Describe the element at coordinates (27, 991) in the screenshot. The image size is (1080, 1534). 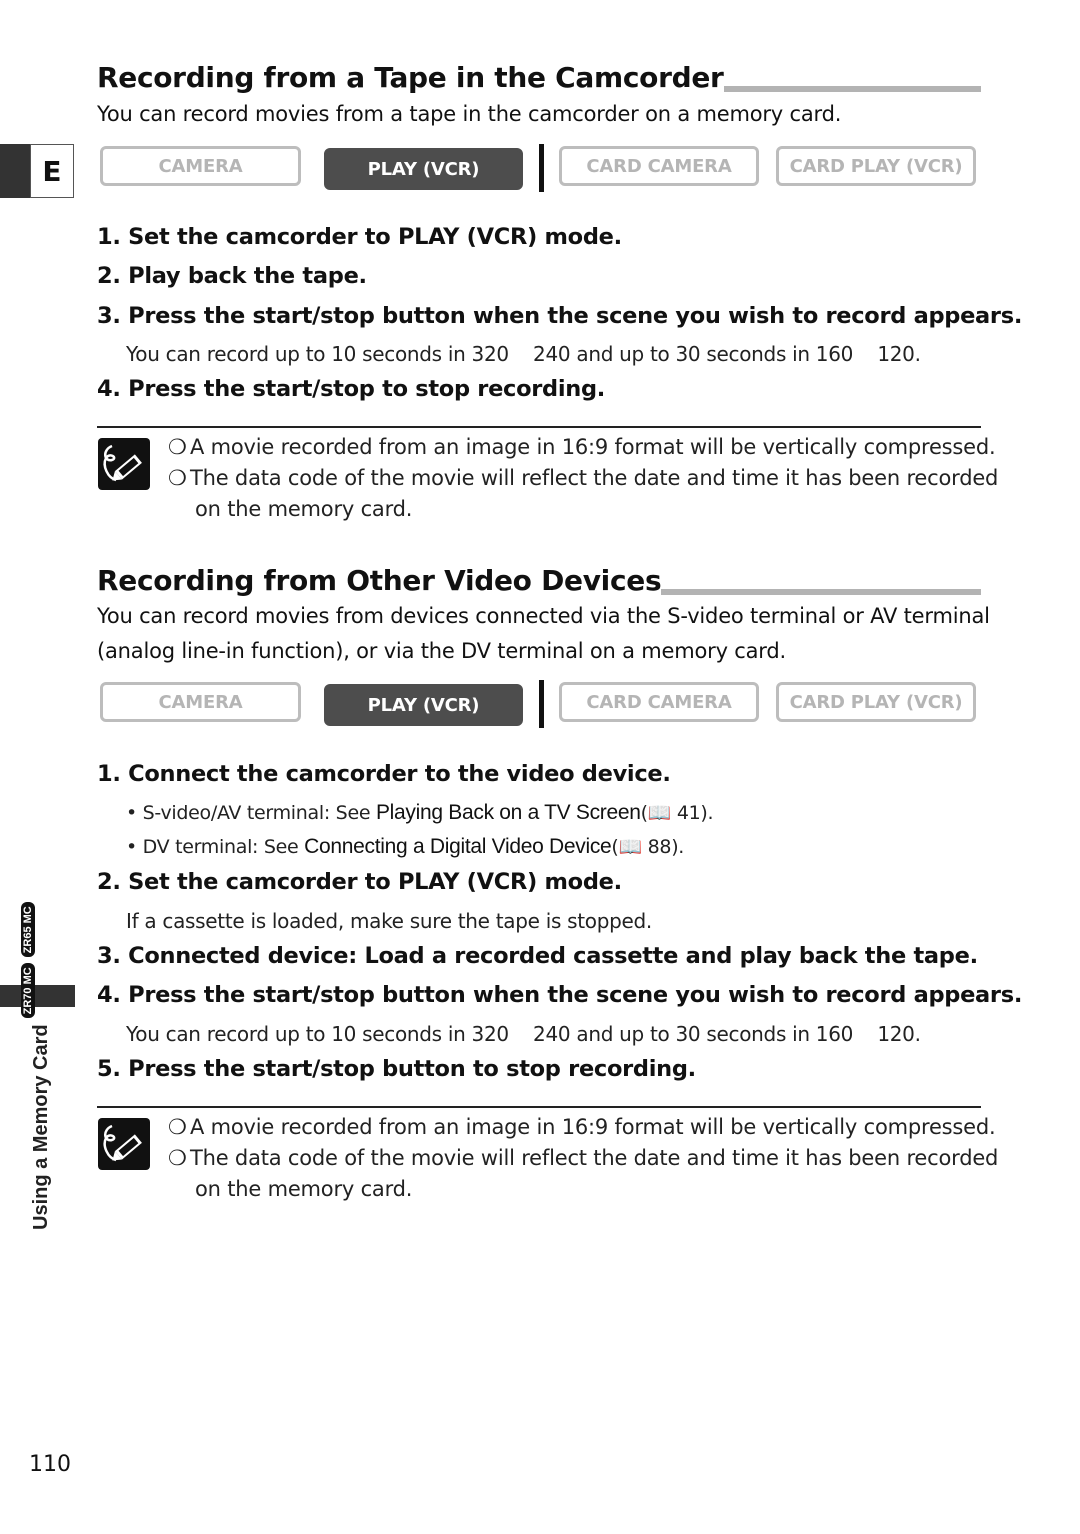
I see `model-badge: ZR70 MC` at that location.